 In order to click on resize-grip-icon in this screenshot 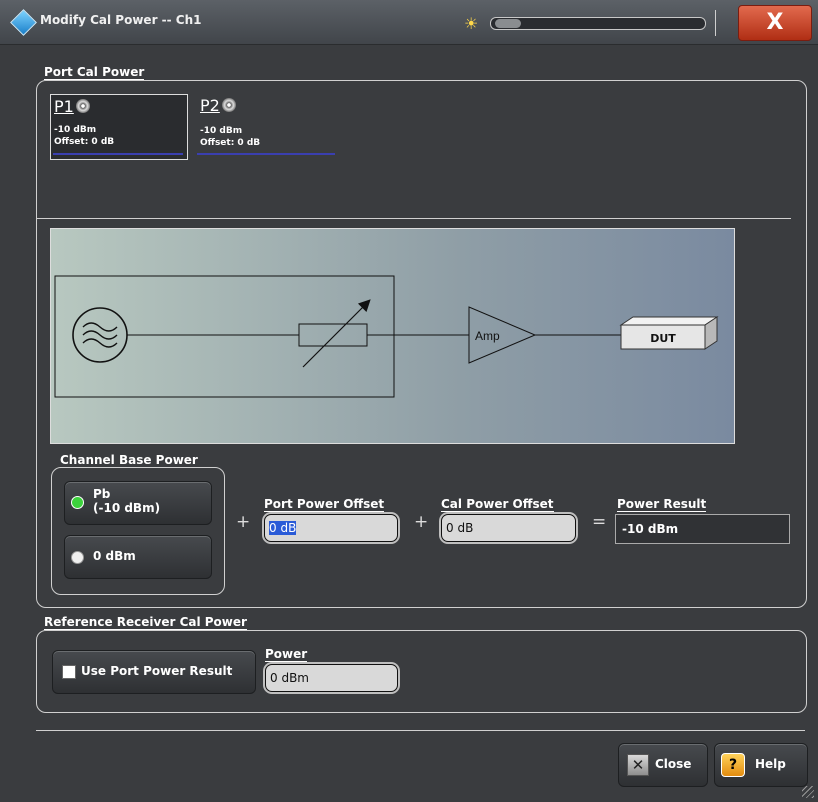, I will do `click(808, 792)`.